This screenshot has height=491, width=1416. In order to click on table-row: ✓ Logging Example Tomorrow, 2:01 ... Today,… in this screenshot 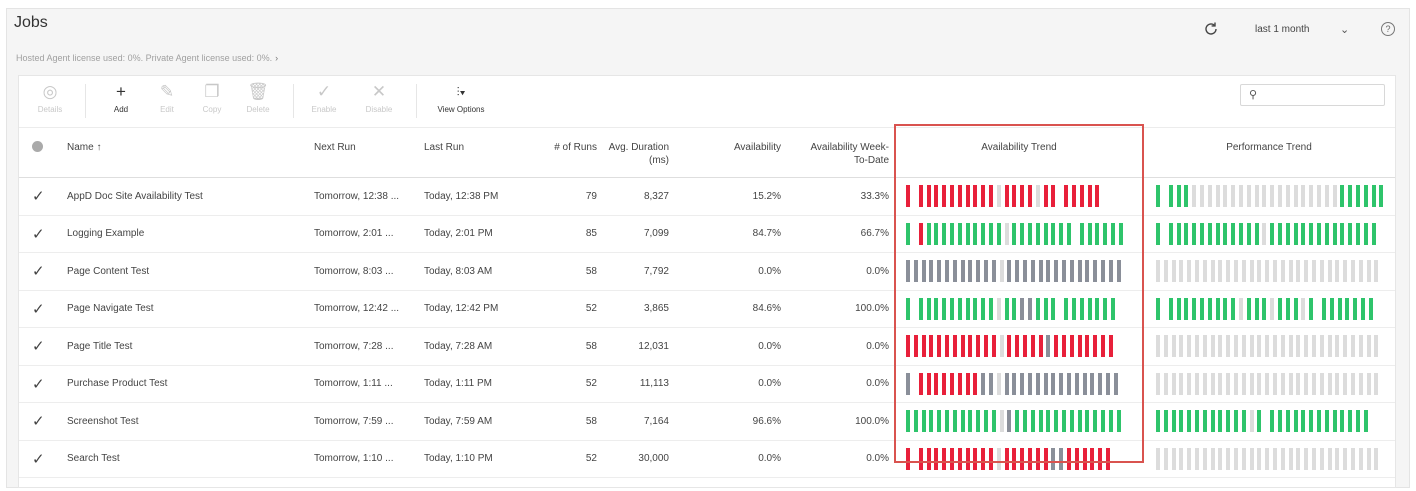, I will do `click(707, 234)`.